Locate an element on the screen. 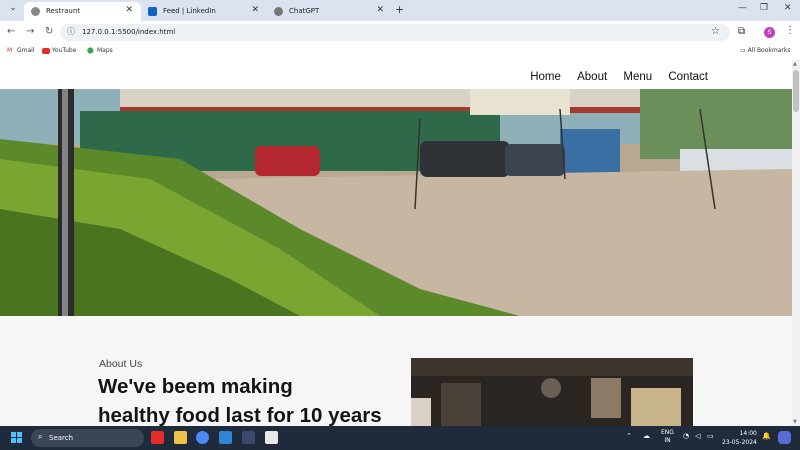 The width and height of the screenshot is (800, 450). lang-text: ENG is located at coordinates (667, 432).